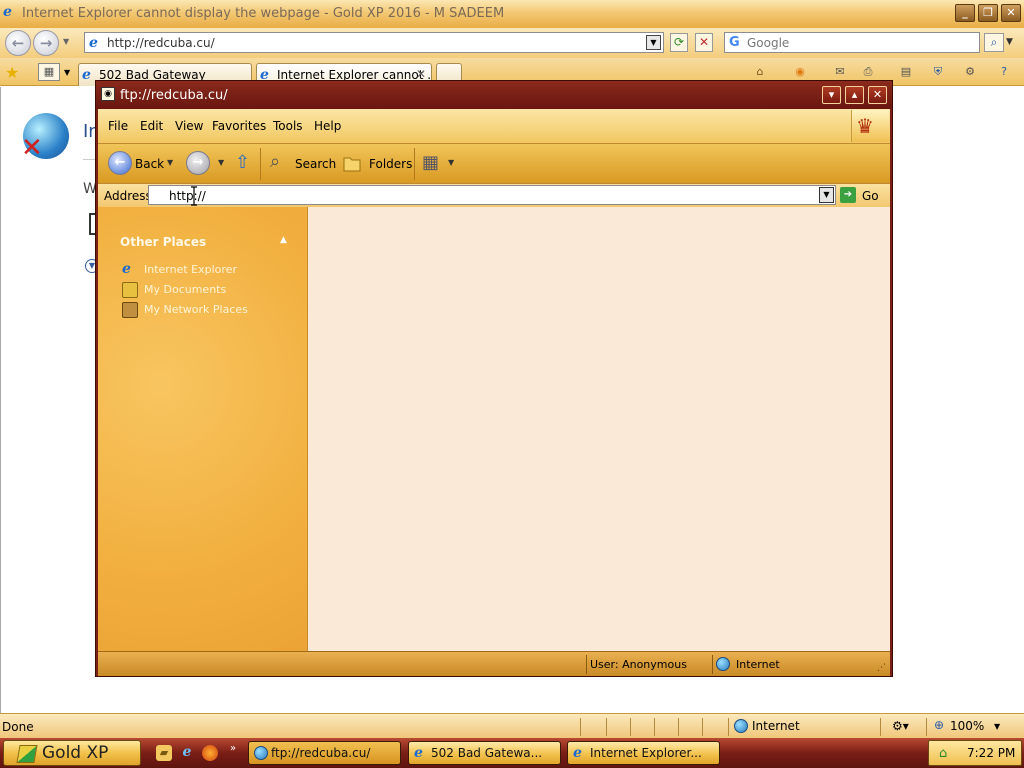 This screenshot has height=768, width=1024. I want to click on views-icon: ▦, so click(430, 162).